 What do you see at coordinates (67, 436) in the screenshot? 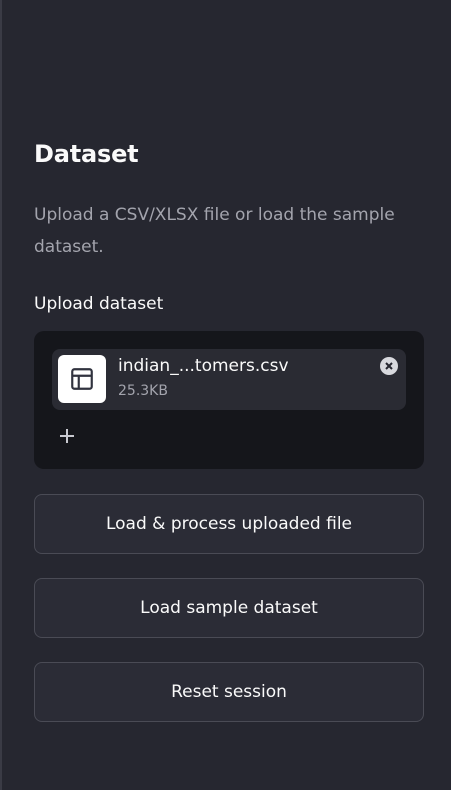
I see `plus-icon` at bounding box center [67, 436].